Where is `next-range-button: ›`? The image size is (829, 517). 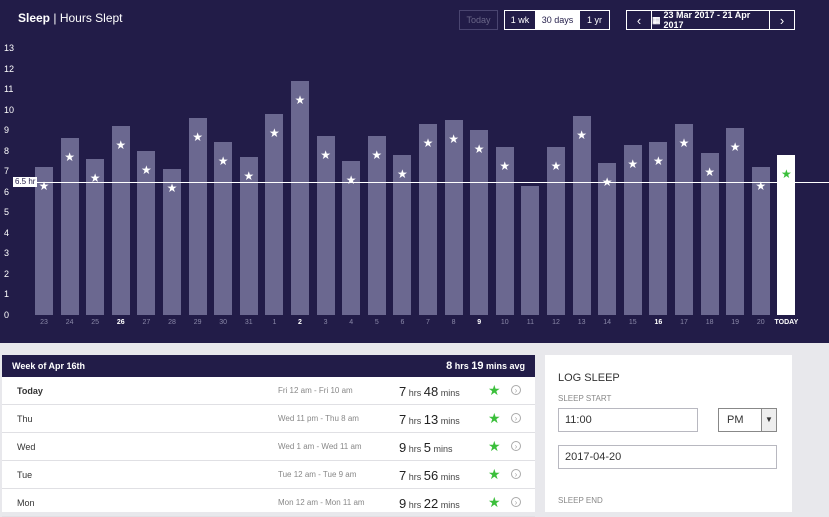 next-range-button: › is located at coordinates (782, 20).